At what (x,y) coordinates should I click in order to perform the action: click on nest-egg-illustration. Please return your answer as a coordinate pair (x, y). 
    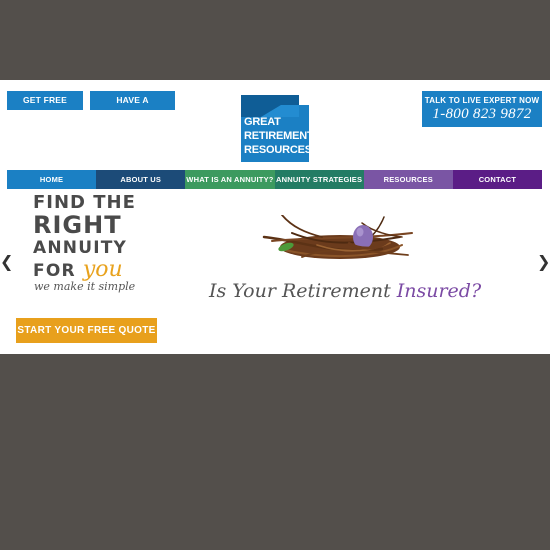
    Looking at the image, I should click on (337, 237).